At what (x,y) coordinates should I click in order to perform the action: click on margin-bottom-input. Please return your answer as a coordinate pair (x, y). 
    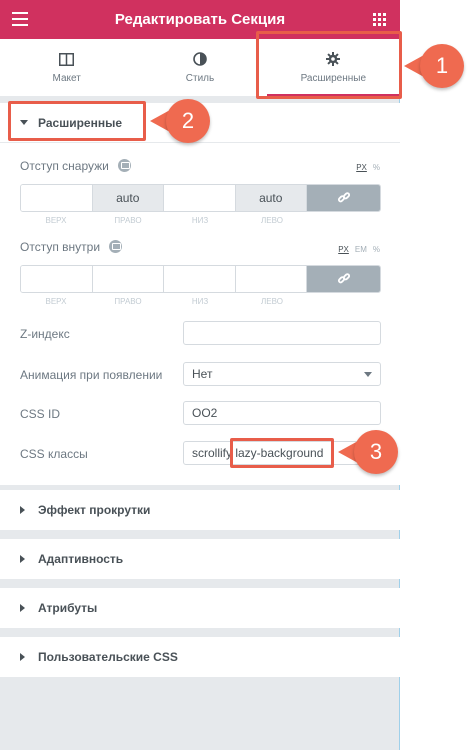
    Looking at the image, I should click on (200, 198).